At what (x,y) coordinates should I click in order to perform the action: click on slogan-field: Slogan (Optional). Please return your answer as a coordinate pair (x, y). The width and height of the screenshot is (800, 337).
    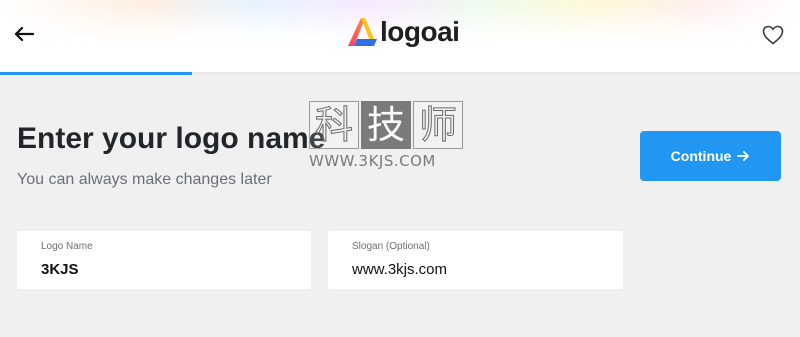
    Looking at the image, I should click on (475, 260).